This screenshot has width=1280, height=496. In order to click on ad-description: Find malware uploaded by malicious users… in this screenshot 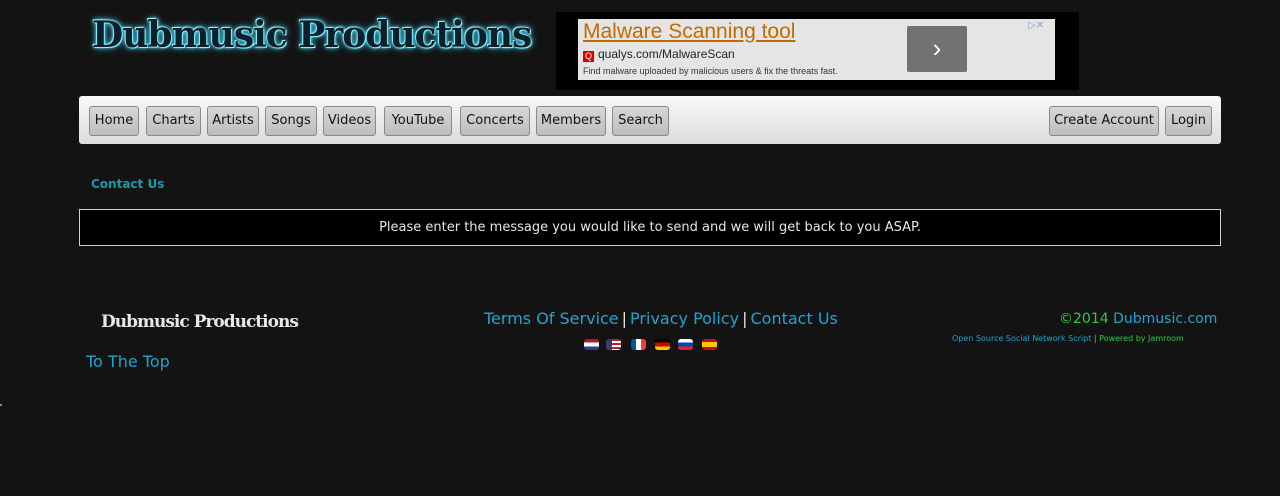, I will do `click(710, 71)`.